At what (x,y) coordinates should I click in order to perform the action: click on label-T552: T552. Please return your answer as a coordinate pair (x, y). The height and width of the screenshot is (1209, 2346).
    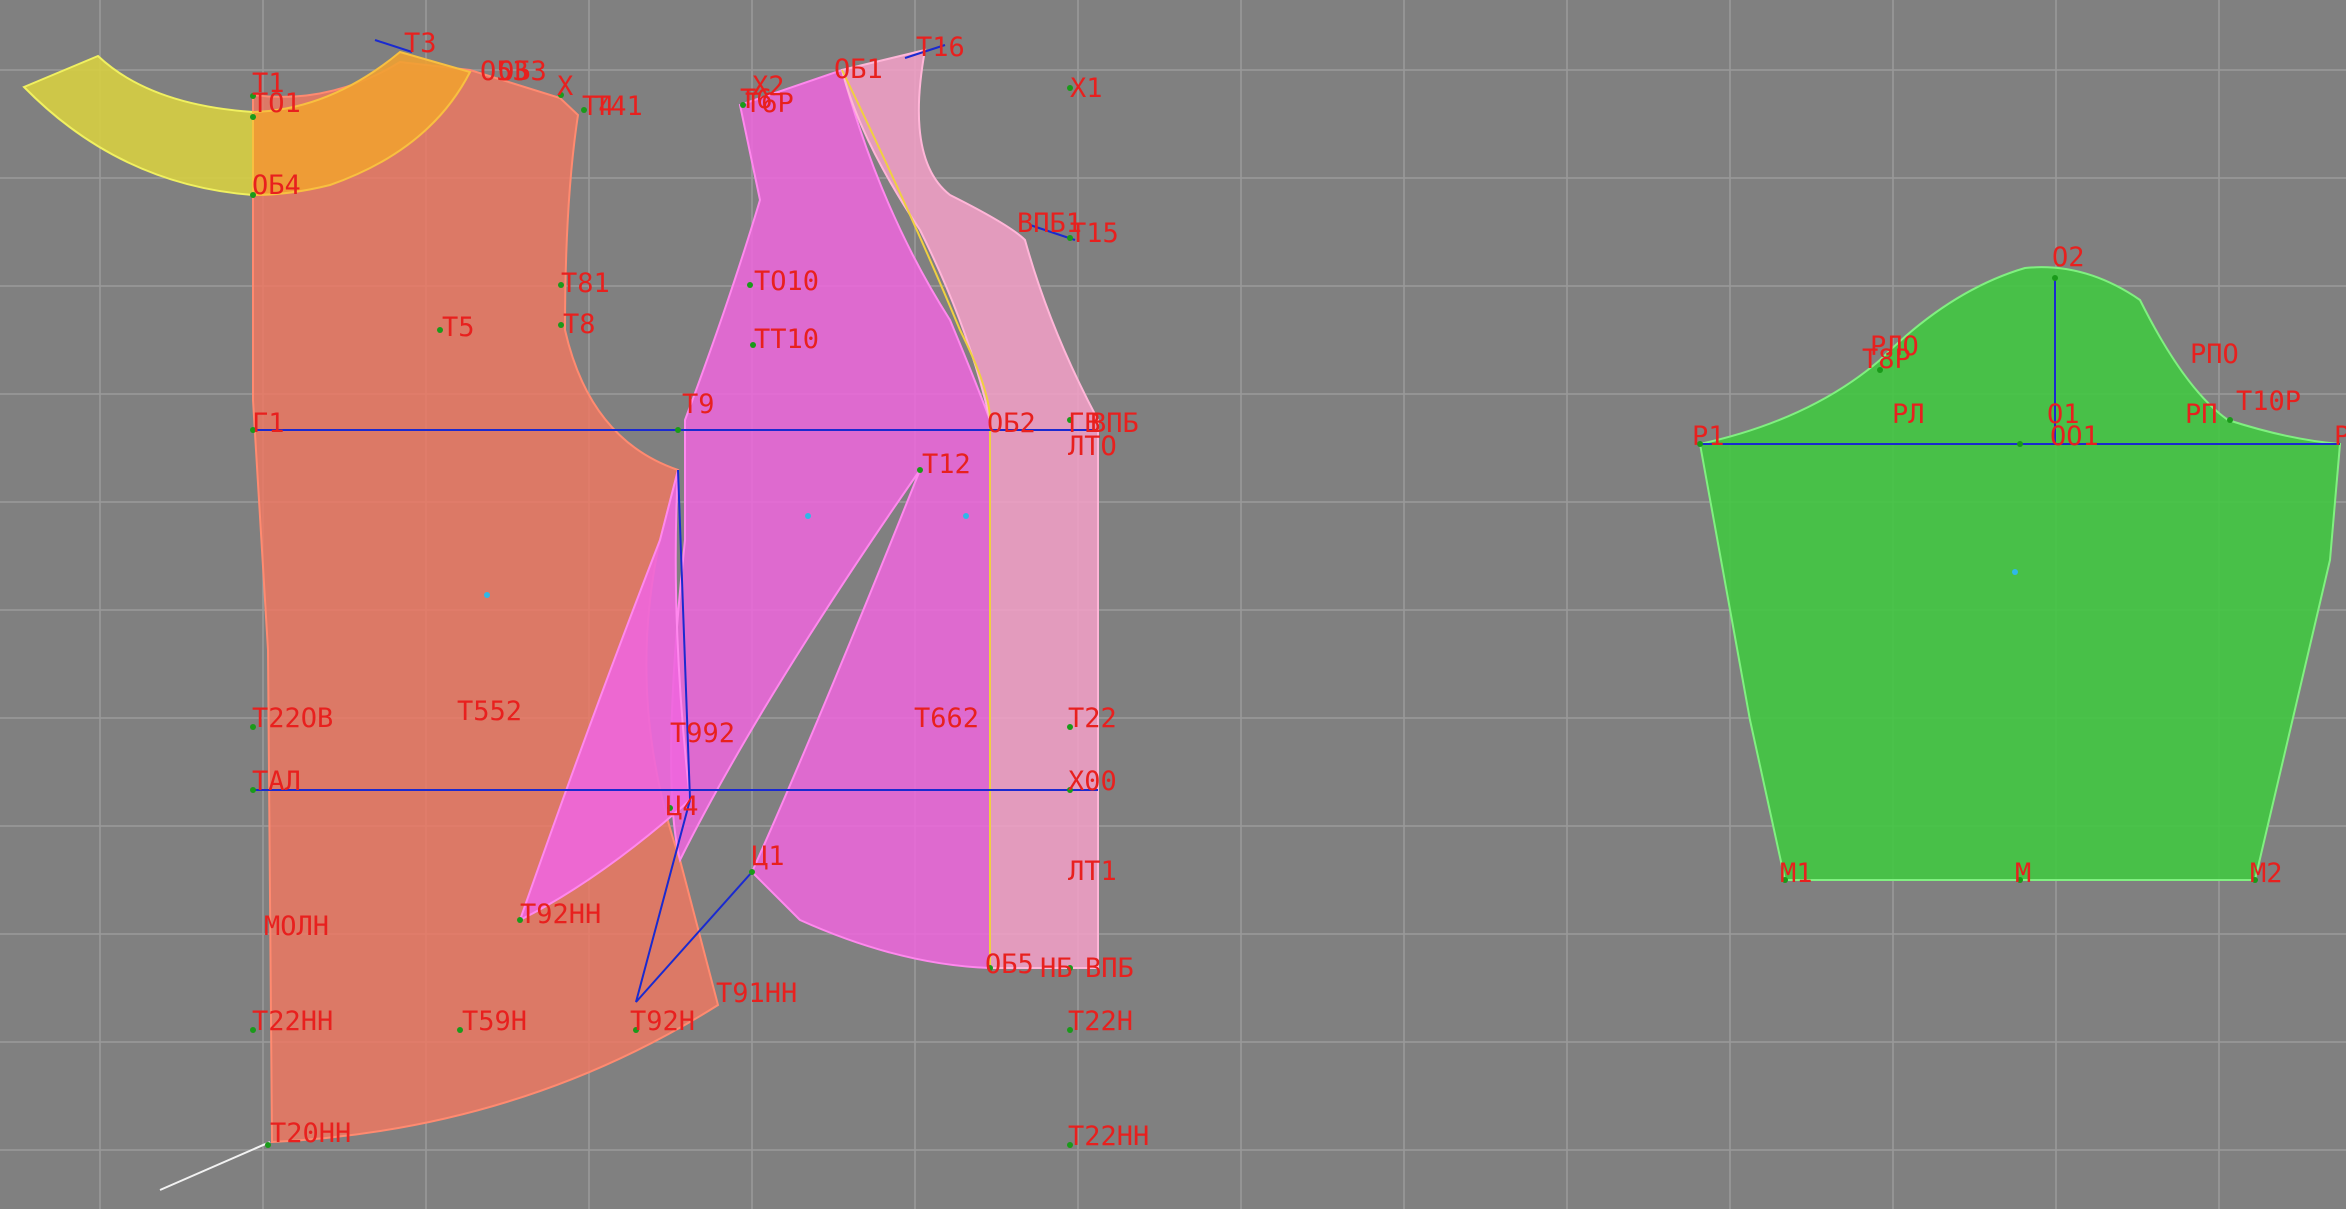
    Looking at the image, I should click on (489, 711).